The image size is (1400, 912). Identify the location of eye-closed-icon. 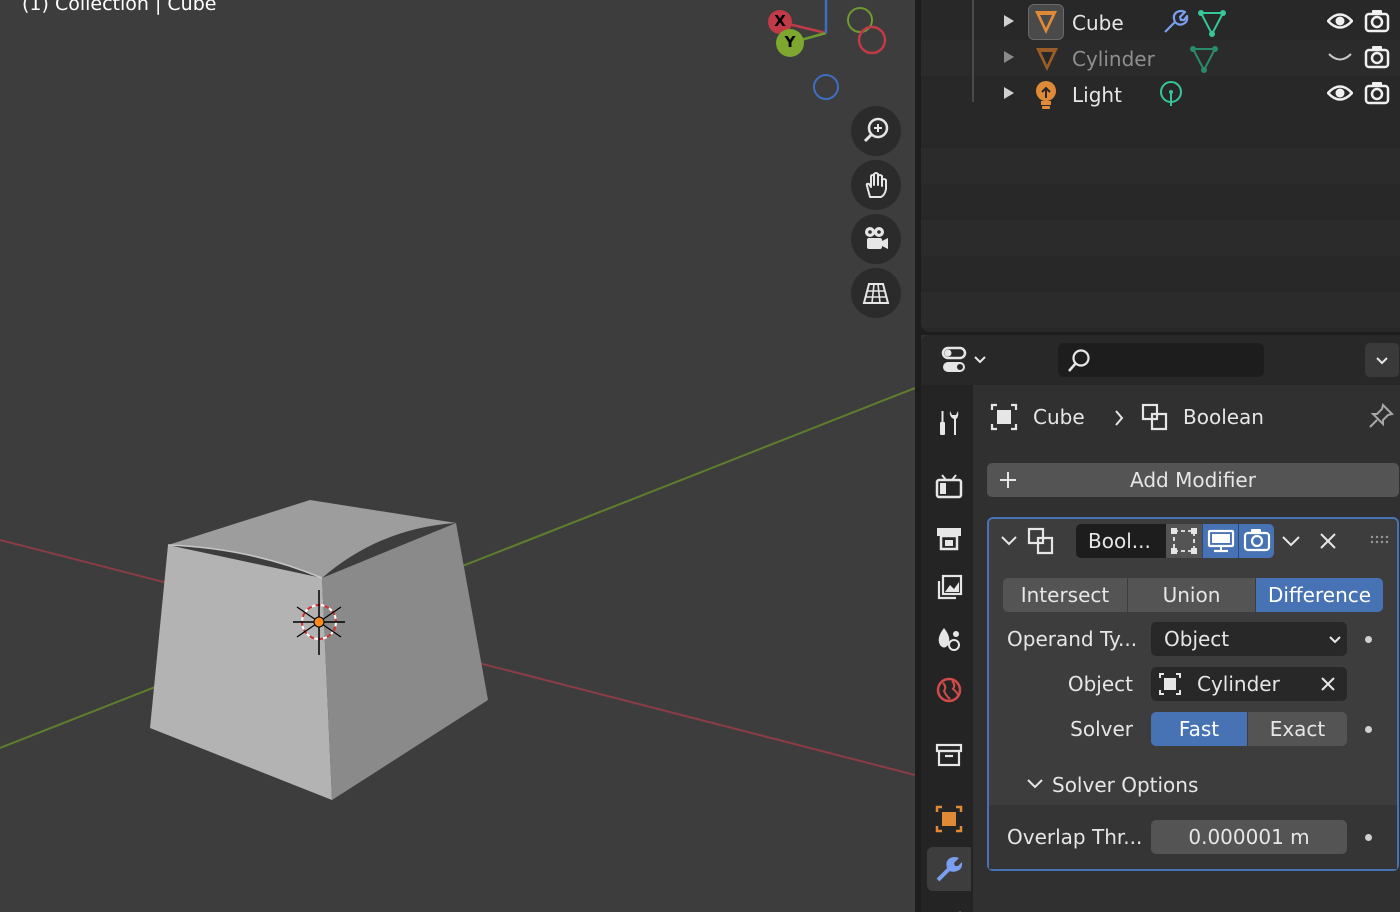
(1340, 57).